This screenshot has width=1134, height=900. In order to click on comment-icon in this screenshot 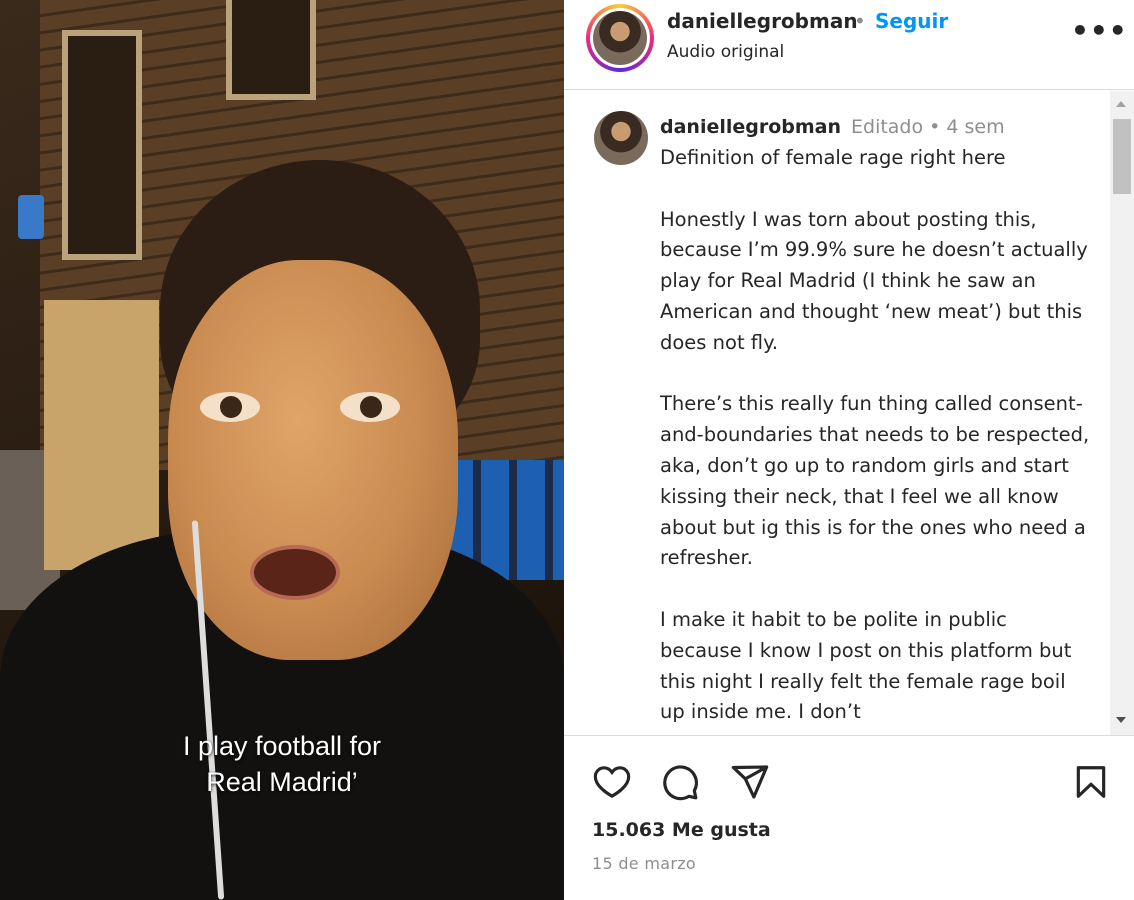, I will do `click(680, 784)`.